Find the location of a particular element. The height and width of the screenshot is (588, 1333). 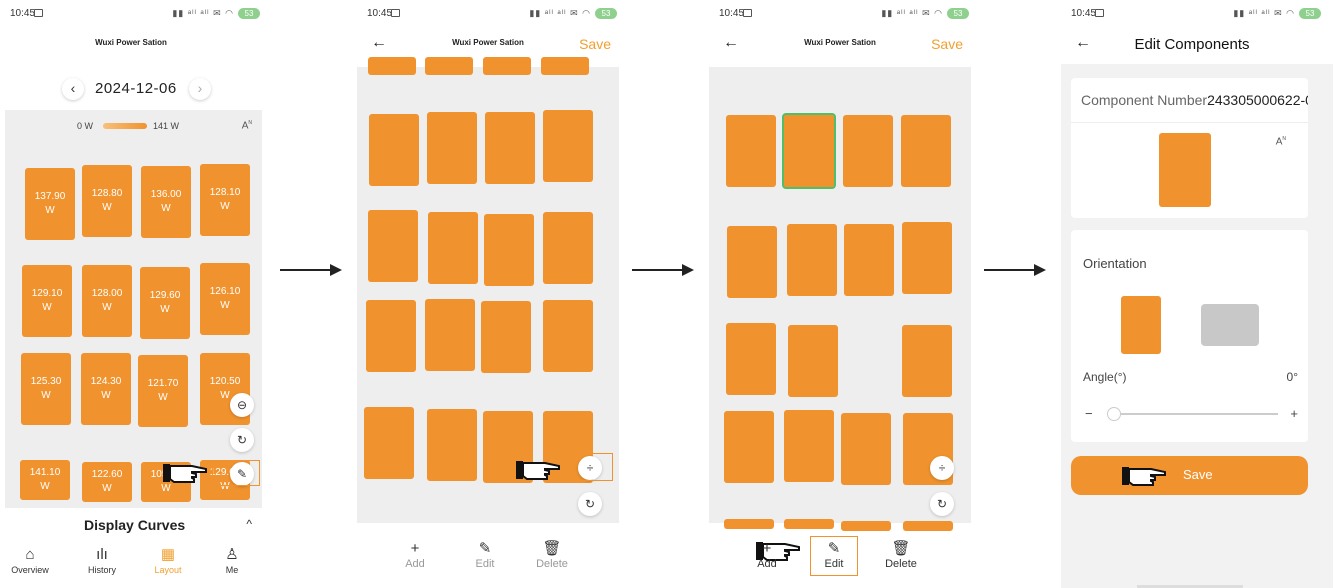

solar-panel: 124.30 W is located at coordinates (106, 389).